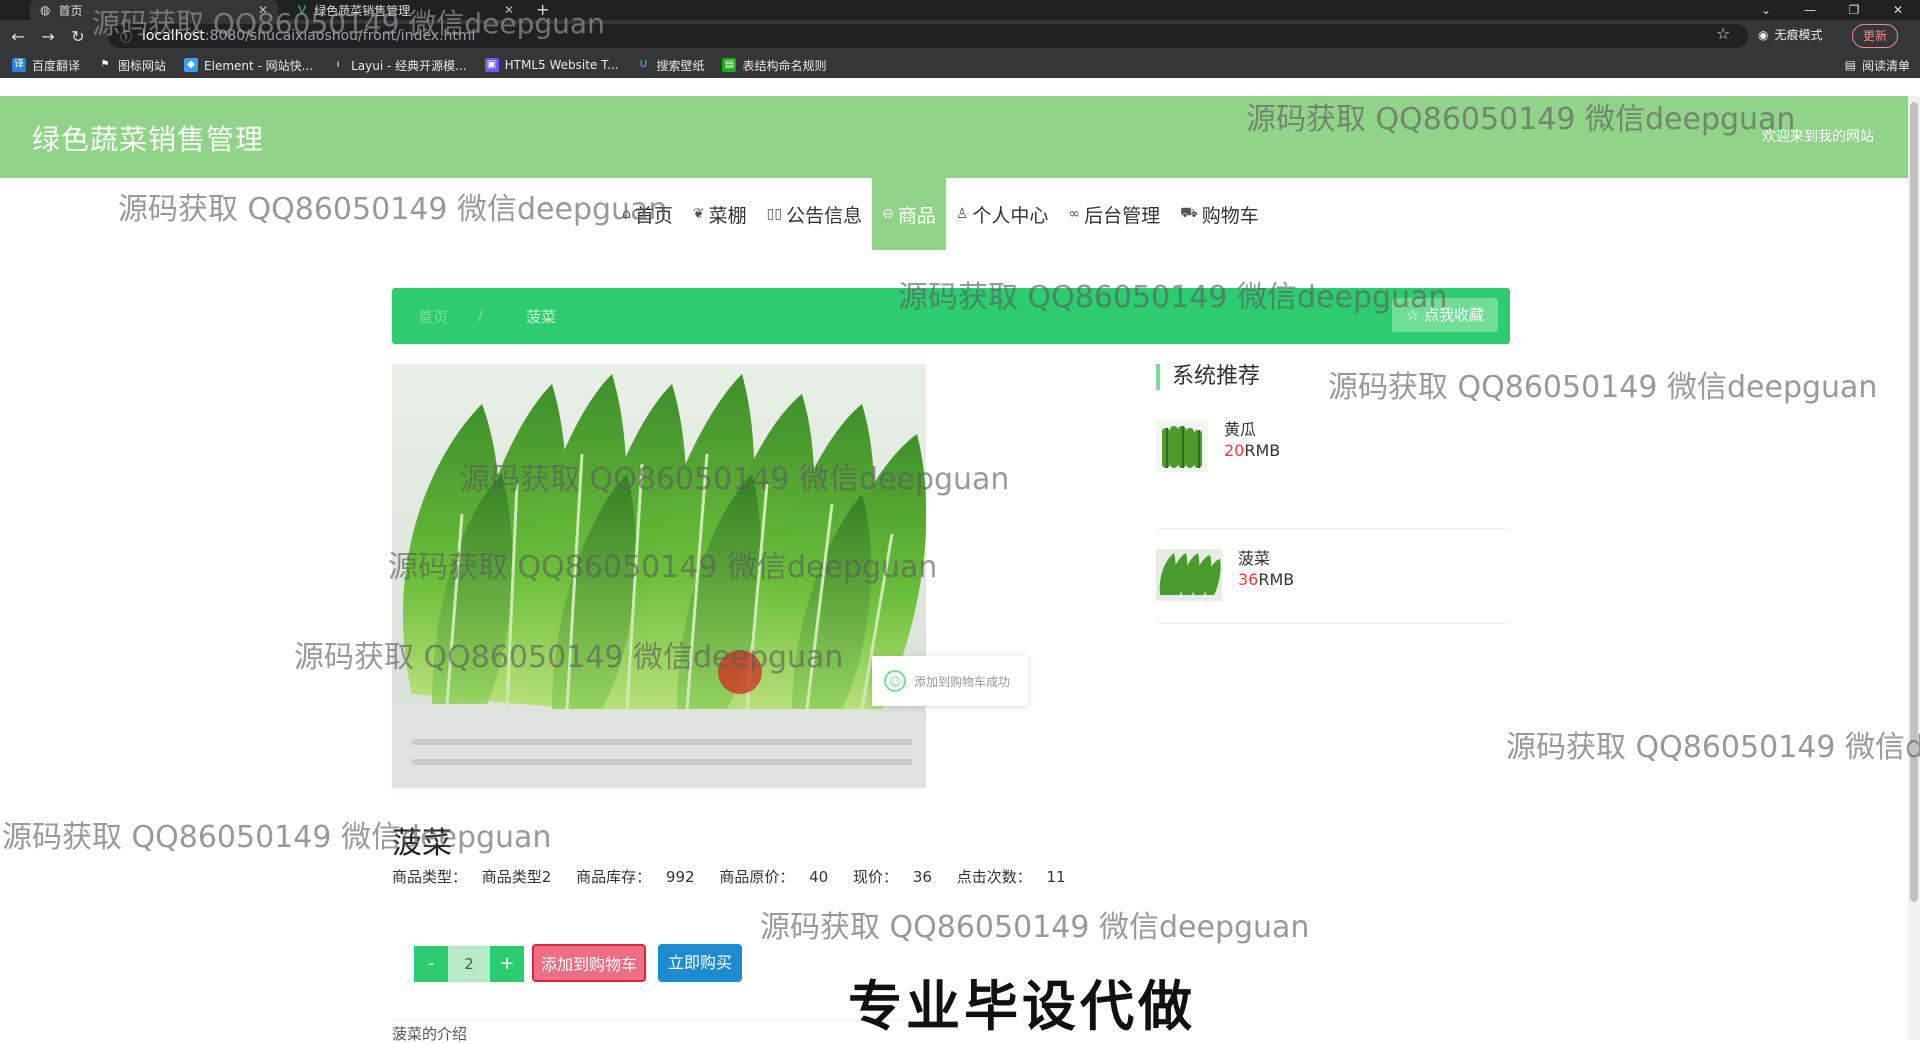  I want to click on nav-item-admin: ∞ 后台管理, so click(1114, 214).